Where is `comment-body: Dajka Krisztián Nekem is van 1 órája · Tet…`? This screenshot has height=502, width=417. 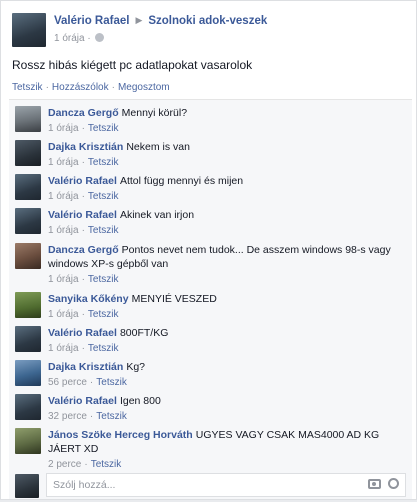 comment-body: Dajka Krisztián Nekem is van 1 órája · Tet… is located at coordinates (225, 155).